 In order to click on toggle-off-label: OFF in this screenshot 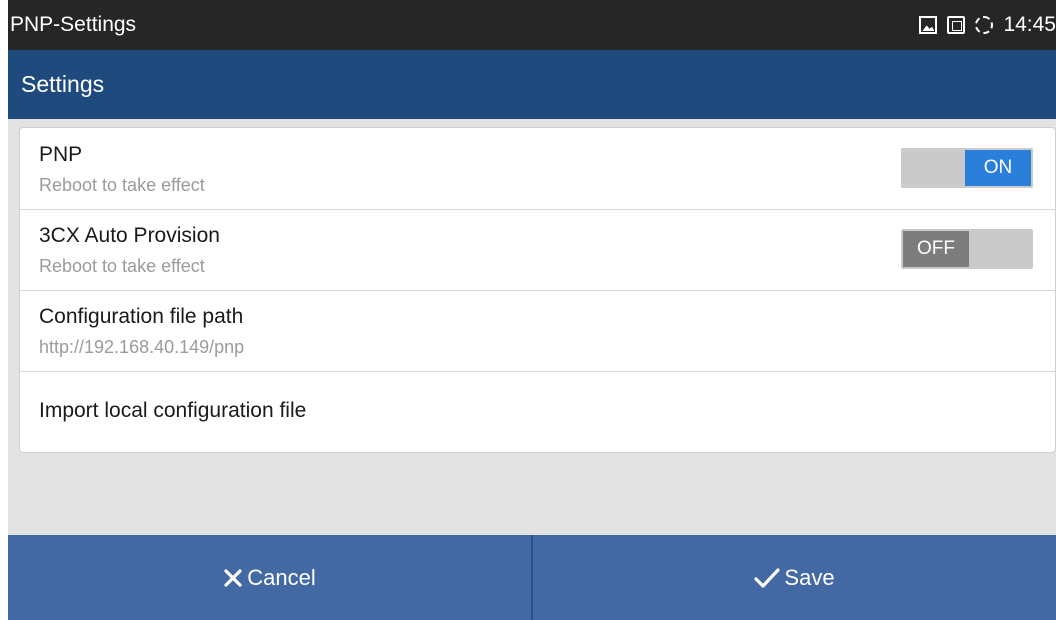, I will do `click(936, 249)`.